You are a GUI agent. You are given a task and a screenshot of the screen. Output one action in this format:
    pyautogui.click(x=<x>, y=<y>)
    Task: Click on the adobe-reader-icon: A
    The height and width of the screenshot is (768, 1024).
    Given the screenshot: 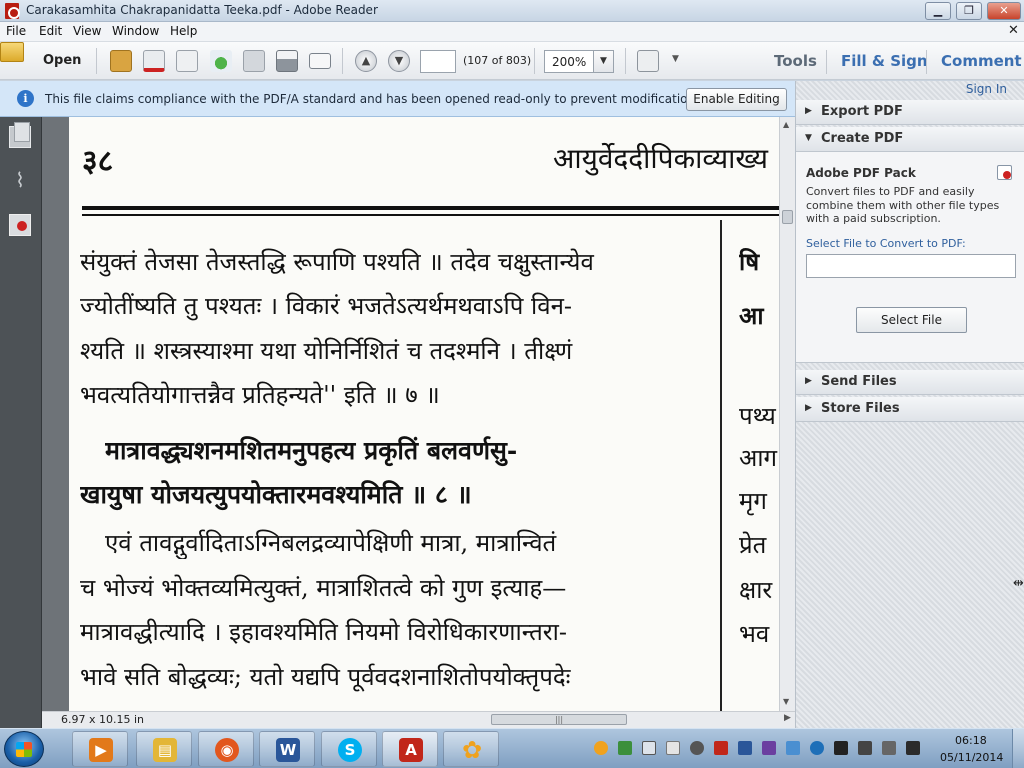 What is the action you would take?
    pyautogui.click(x=411, y=750)
    